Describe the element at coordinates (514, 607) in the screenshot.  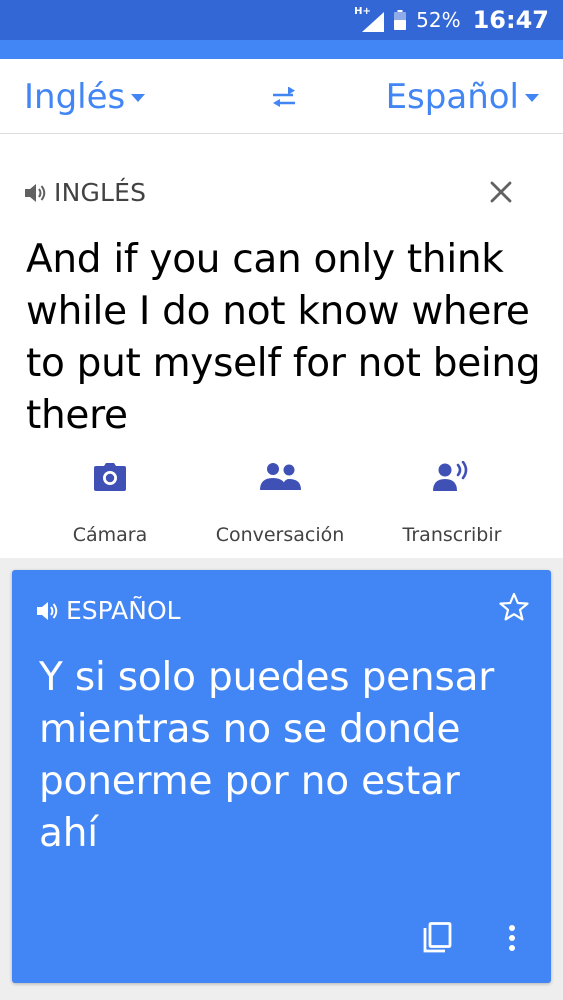
I see `star-icon` at that location.